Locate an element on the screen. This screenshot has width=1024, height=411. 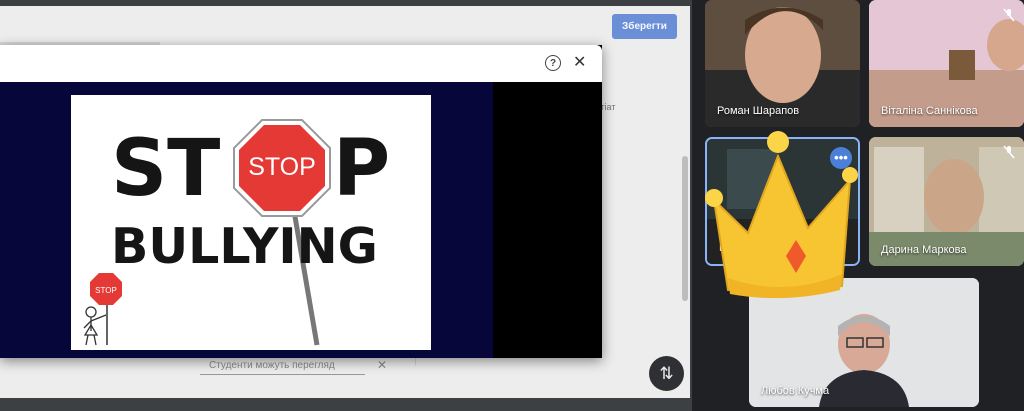
poster-bullying-text: BULLYING is located at coordinates (244, 246).